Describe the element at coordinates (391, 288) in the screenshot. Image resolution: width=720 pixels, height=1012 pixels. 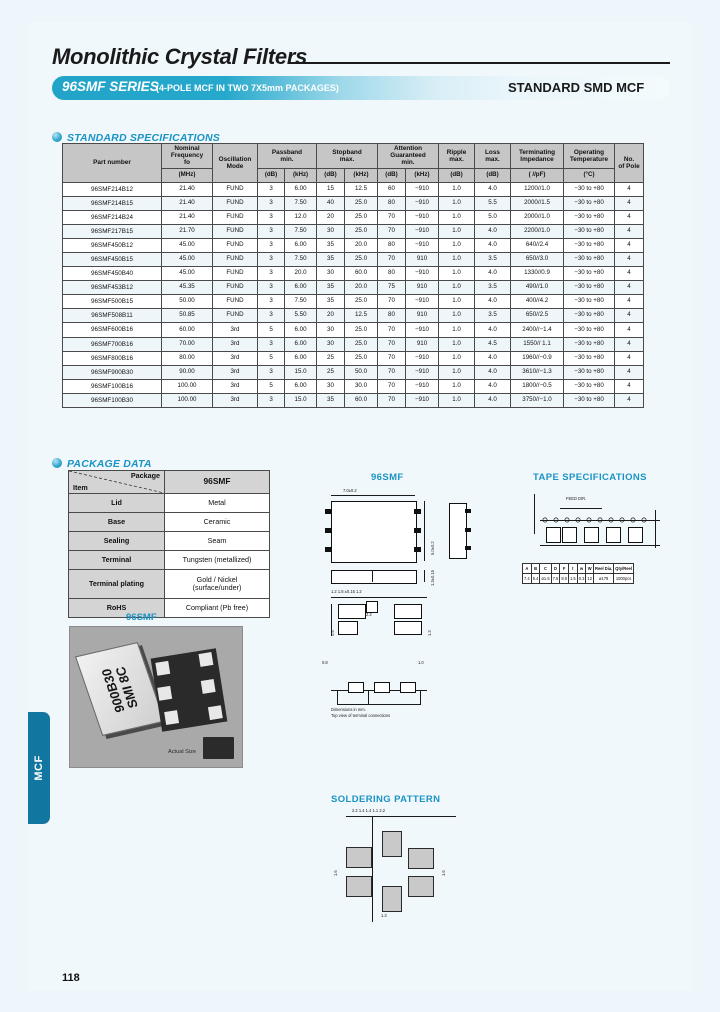
I see `cell-attenuation-db: 75` at that location.